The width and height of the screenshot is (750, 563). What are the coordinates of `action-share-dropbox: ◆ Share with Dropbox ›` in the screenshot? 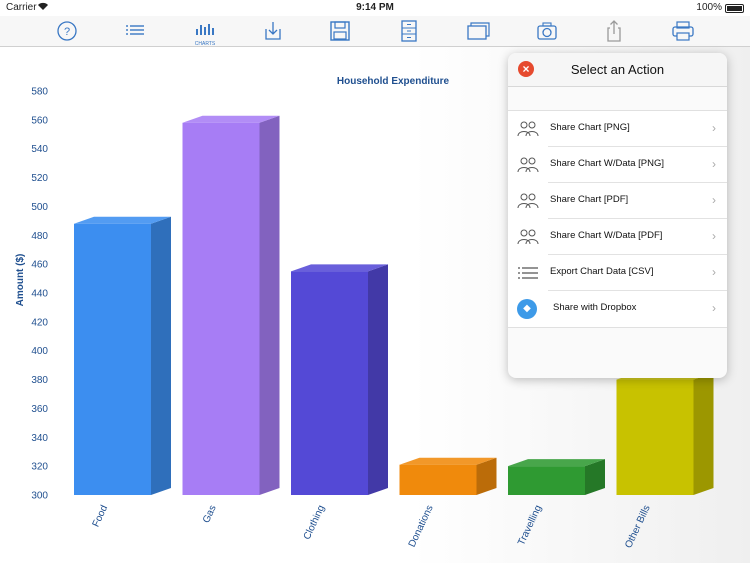 It's located at (617, 309).